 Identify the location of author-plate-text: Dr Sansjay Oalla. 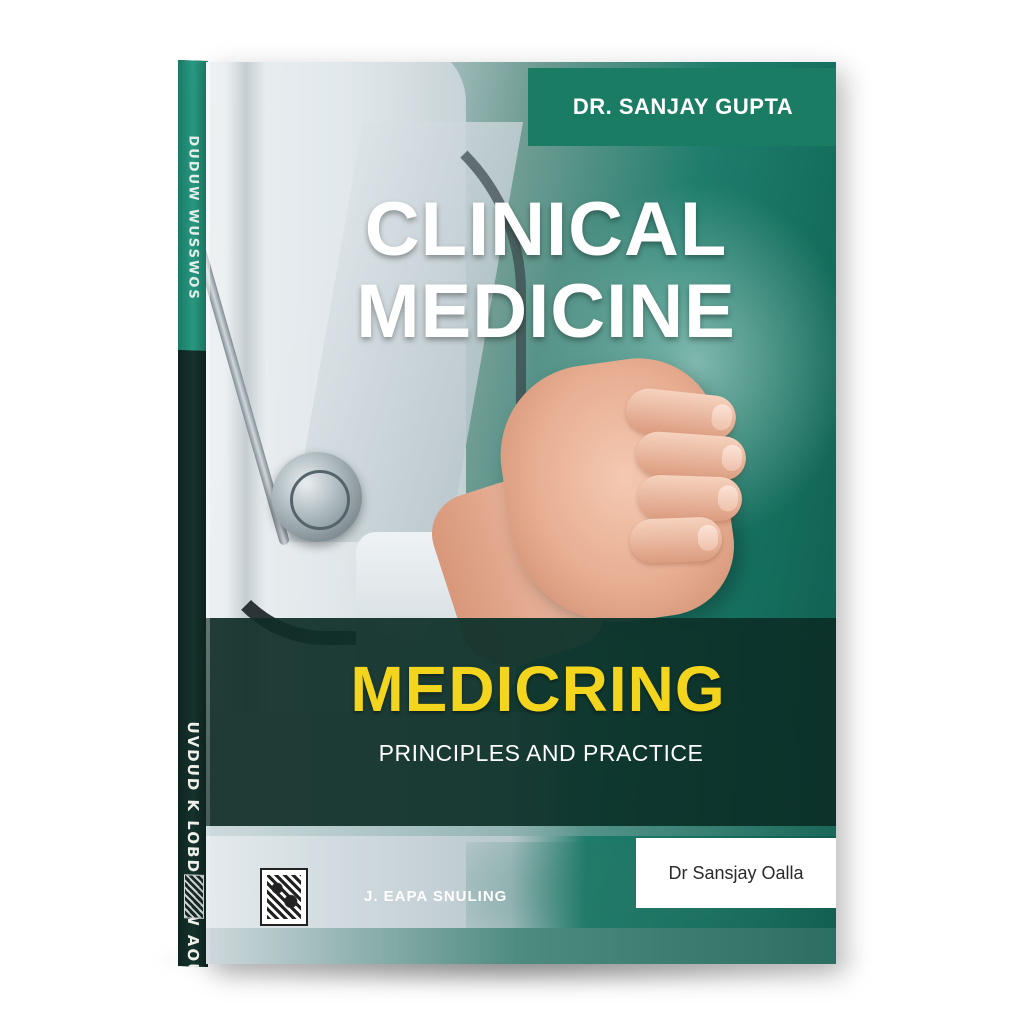
(736, 872).